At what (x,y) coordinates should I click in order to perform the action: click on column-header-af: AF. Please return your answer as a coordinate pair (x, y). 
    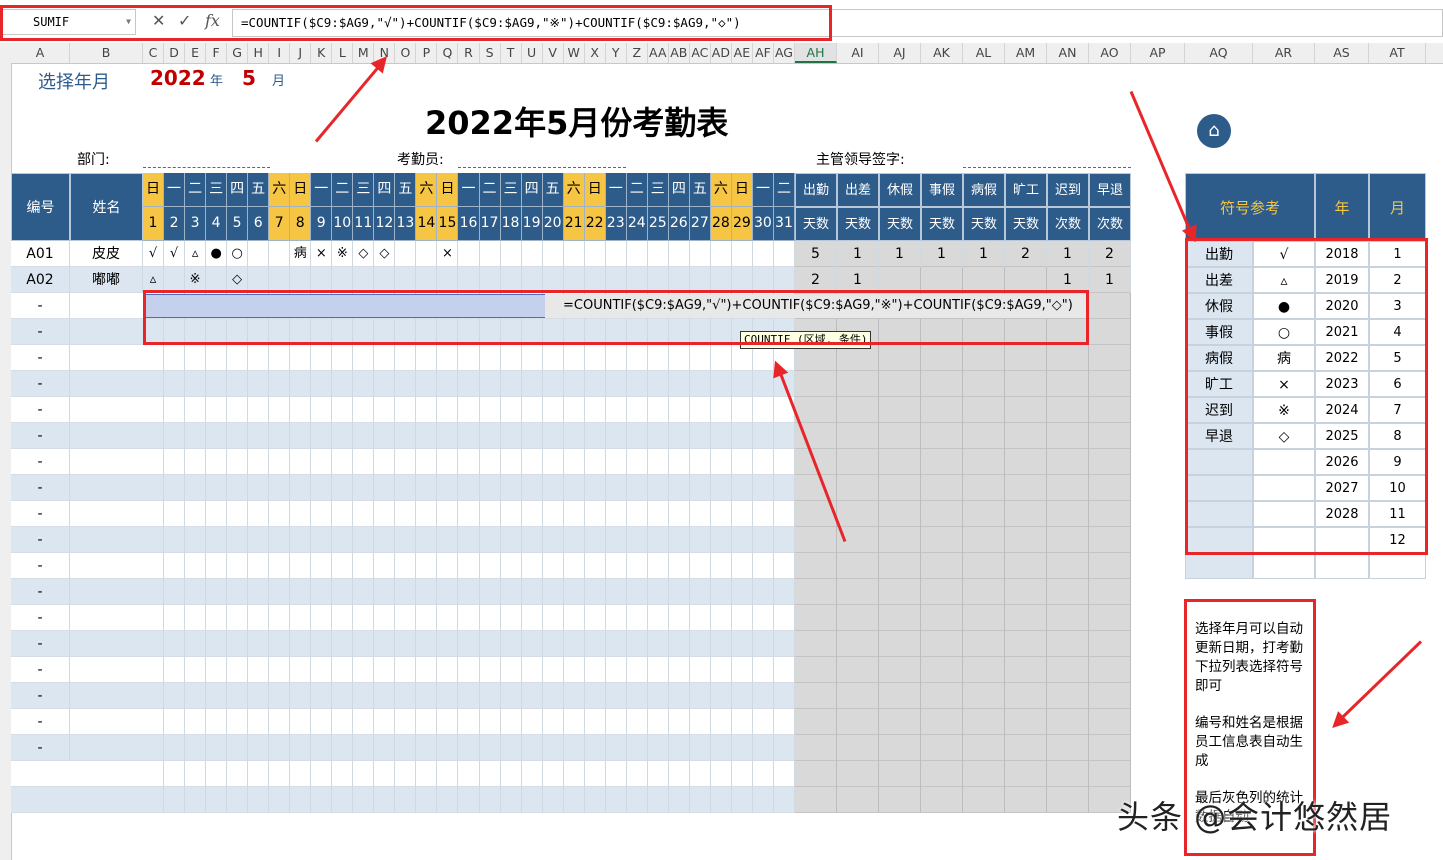
    Looking at the image, I should click on (763, 53).